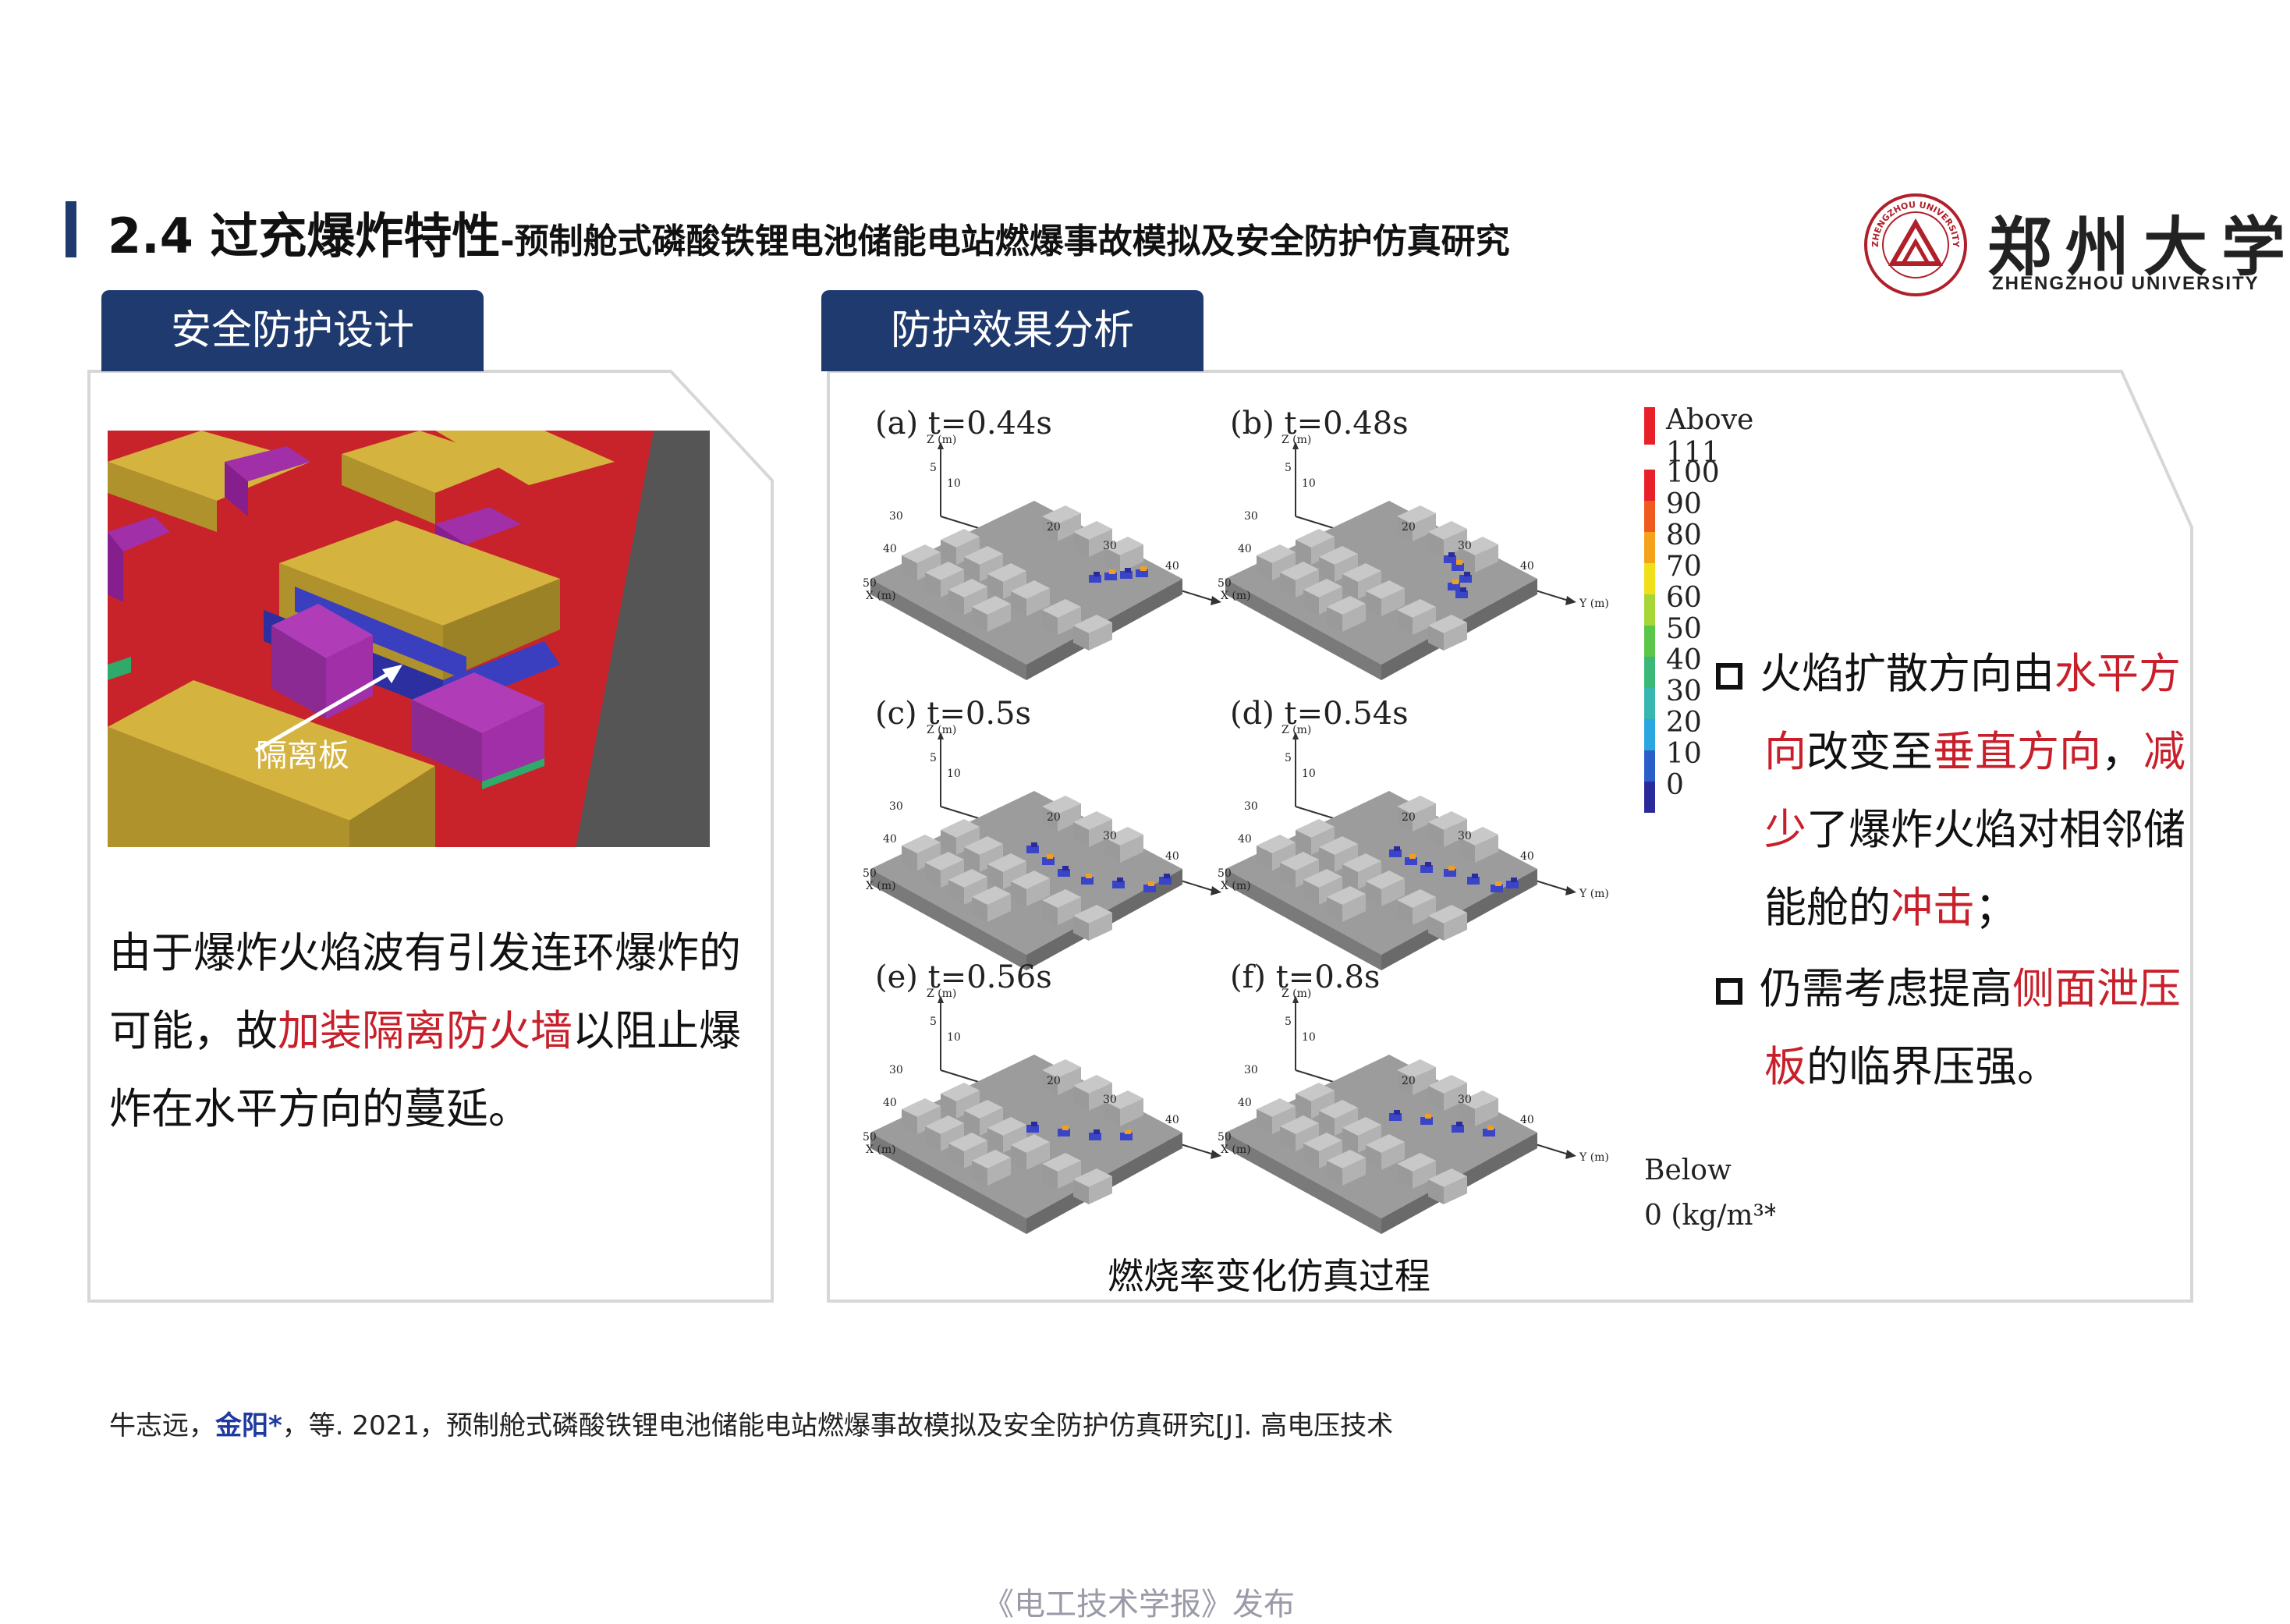 This screenshot has width=2290, height=1624. Describe the element at coordinates (1886, 988) in the screenshot. I see `finding-text-segment: 仍需考虑提高` at that location.